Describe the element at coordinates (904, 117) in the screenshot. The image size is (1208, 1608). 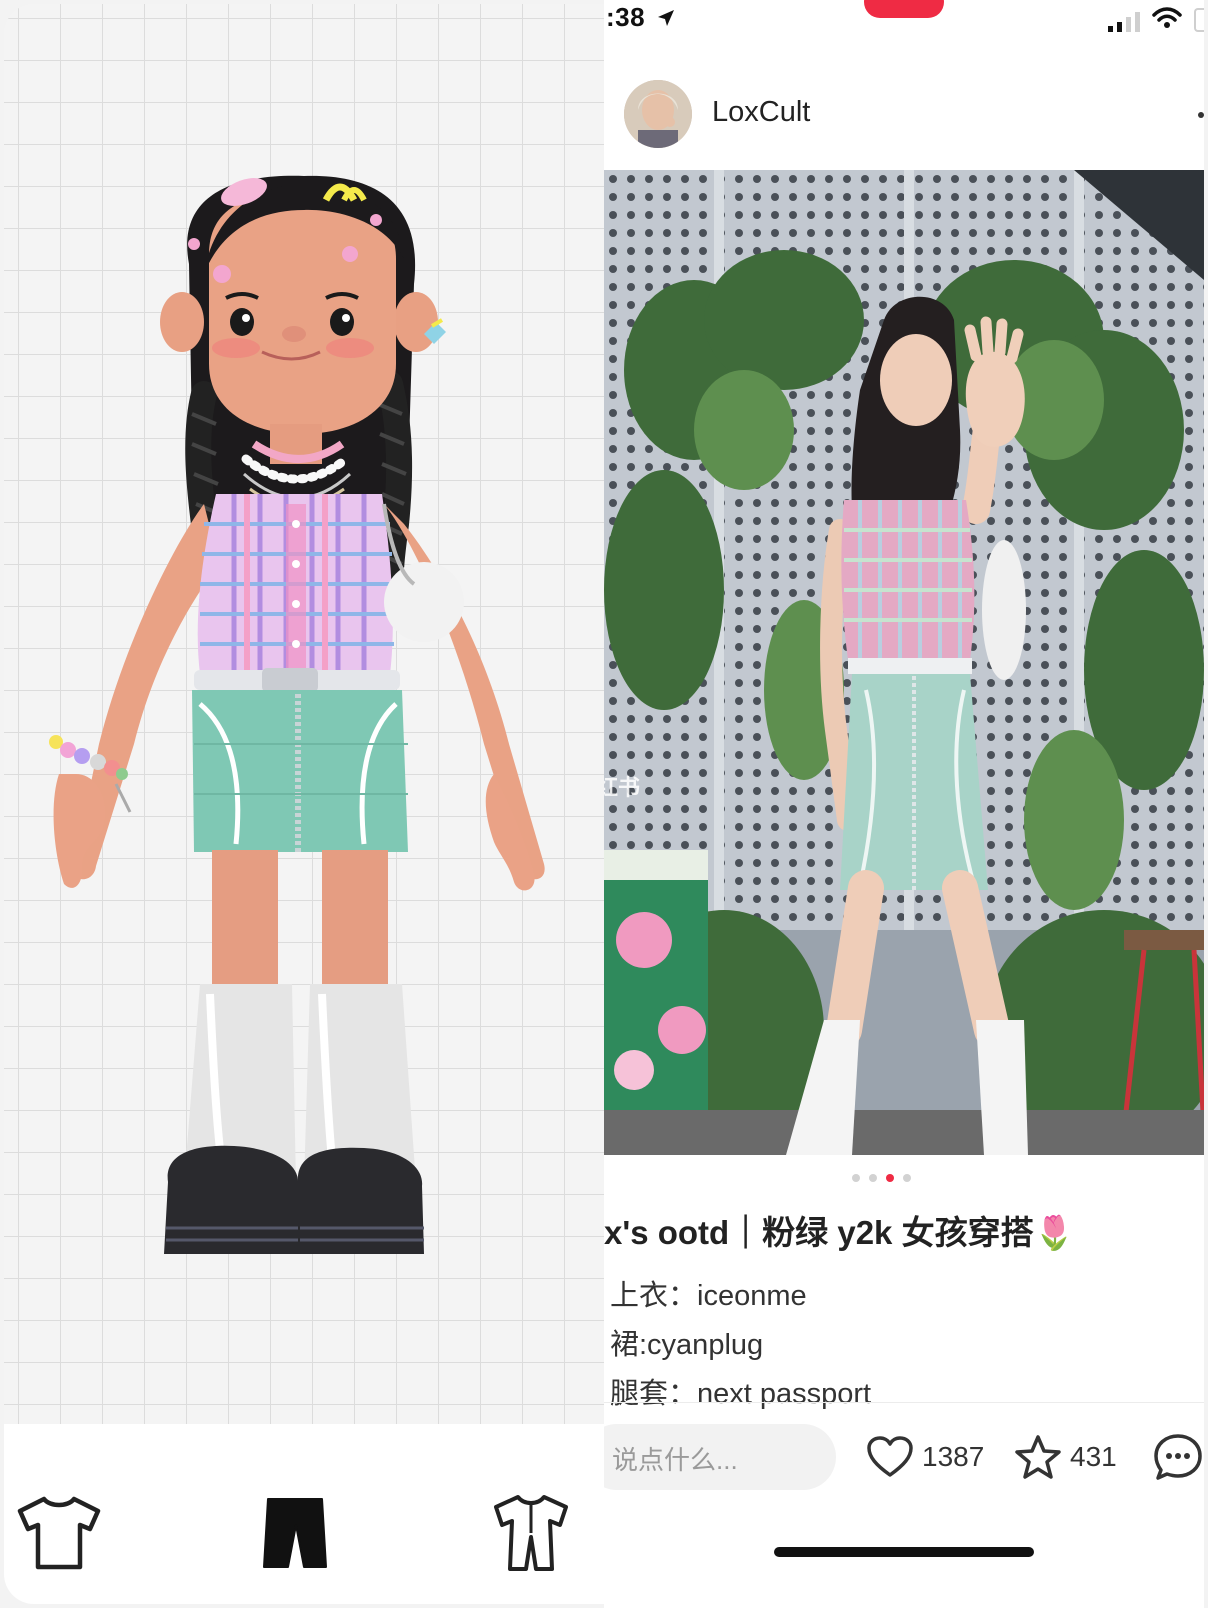
I see `post-header: LoxCult` at that location.